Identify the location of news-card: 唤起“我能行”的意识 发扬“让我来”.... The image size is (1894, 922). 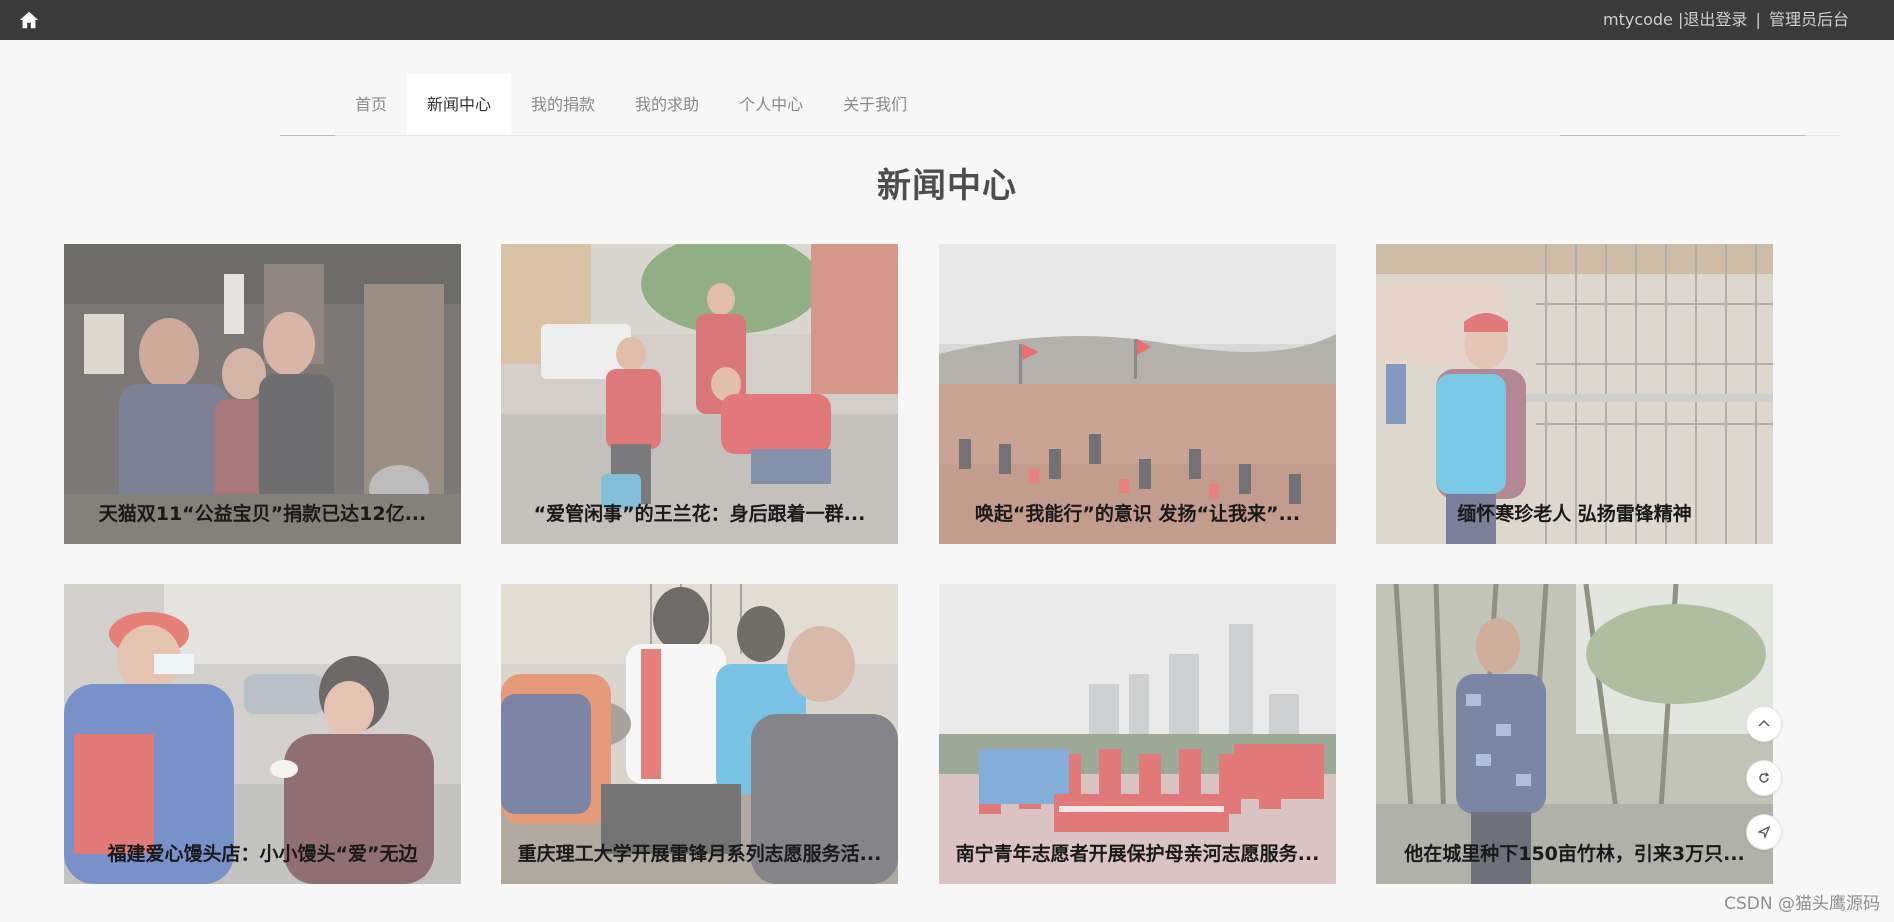
(1137, 394).